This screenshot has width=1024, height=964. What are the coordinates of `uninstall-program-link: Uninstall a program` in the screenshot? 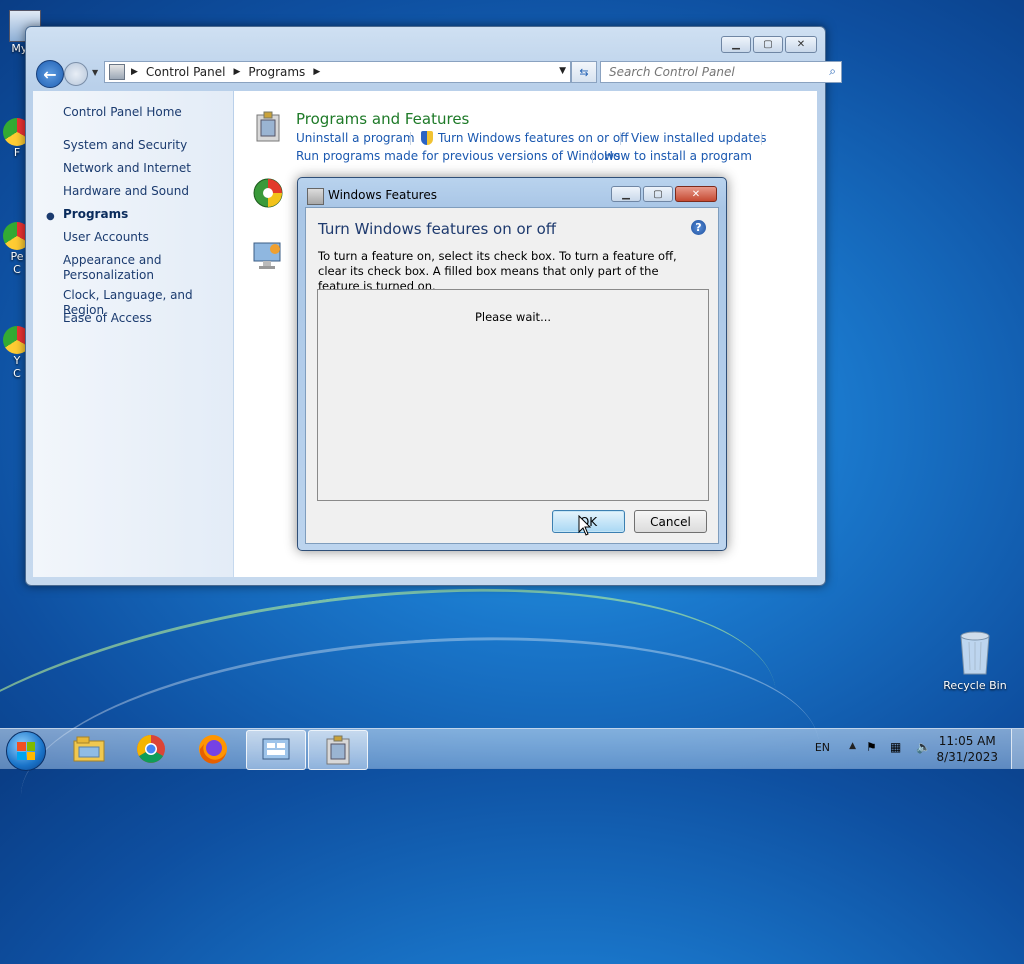 It's located at (355, 138).